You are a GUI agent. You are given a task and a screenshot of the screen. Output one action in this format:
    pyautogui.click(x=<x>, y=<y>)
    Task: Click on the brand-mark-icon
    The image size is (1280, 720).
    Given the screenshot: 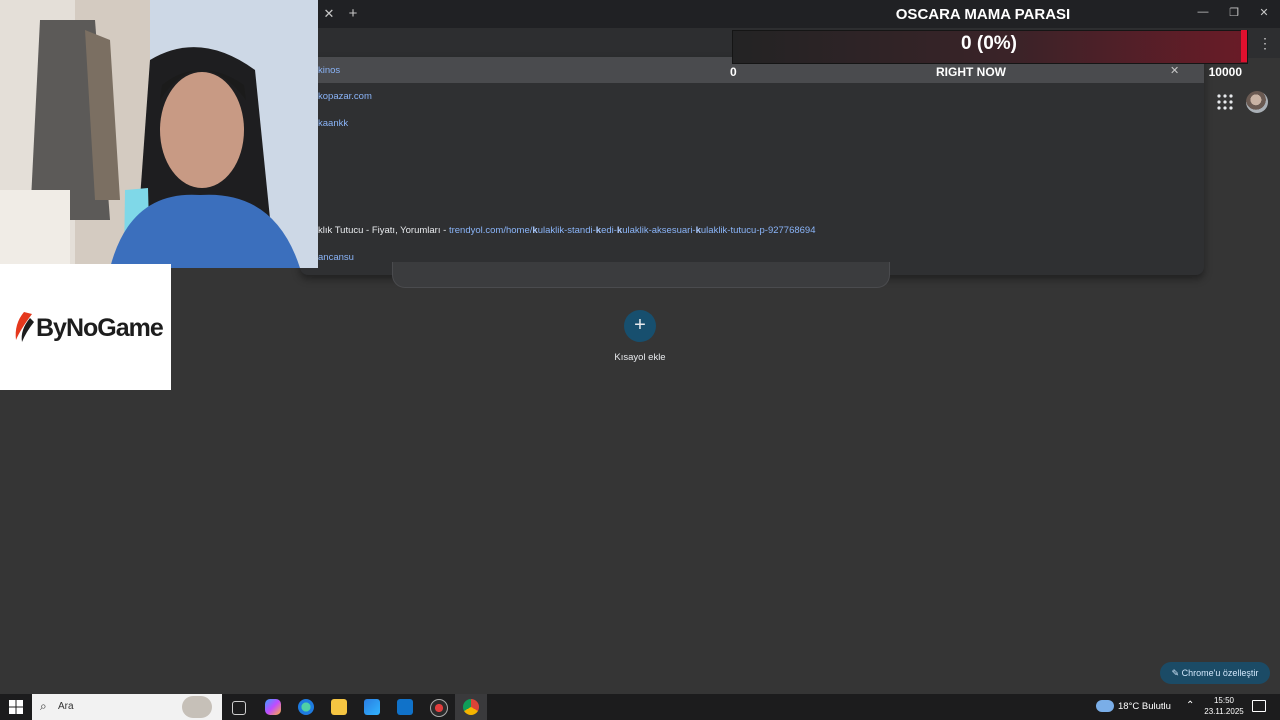 What is the action you would take?
    pyautogui.click(x=24, y=327)
    